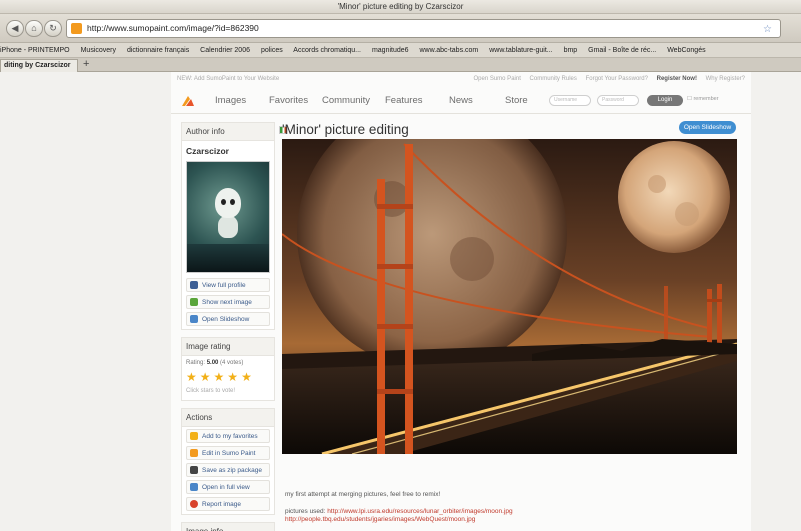 This screenshot has width=801, height=531. What do you see at coordinates (228, 217) in the screenshot?
I see `author-avatar` at bounding box center [228, 217].